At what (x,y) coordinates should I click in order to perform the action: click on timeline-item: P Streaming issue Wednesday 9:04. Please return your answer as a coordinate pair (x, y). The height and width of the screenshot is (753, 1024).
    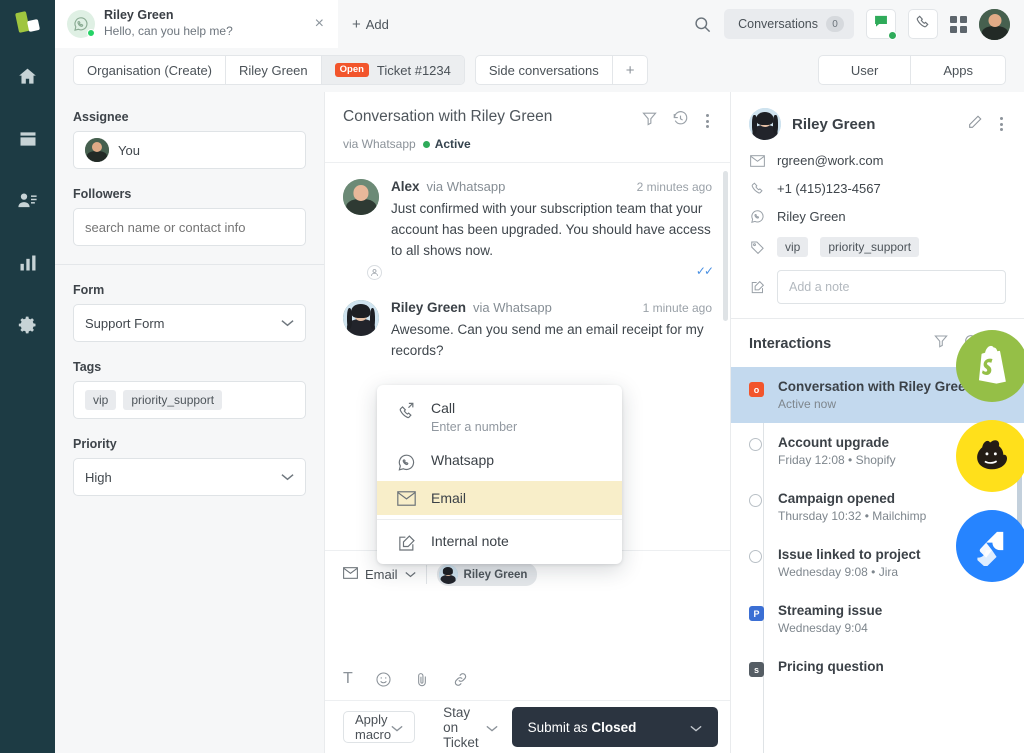
    Looking at the image, I should click on (877, 619).